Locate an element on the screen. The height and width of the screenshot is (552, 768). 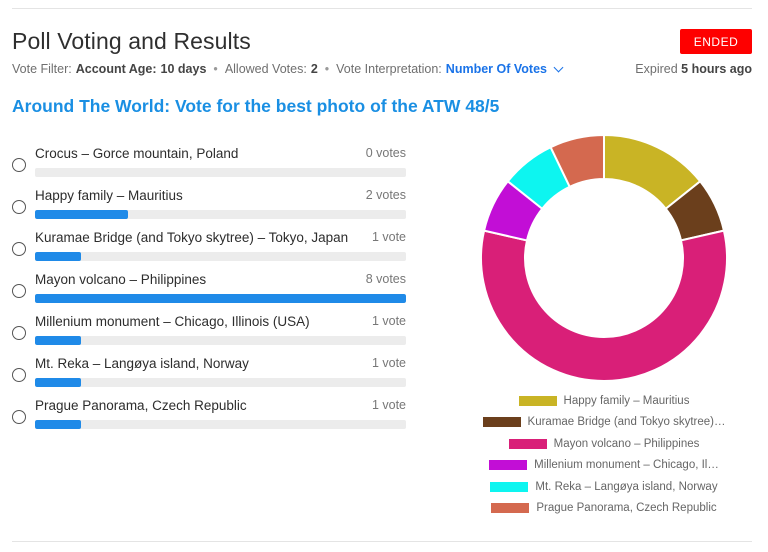
expired-label: Expired is located at coordinates (656, 69).